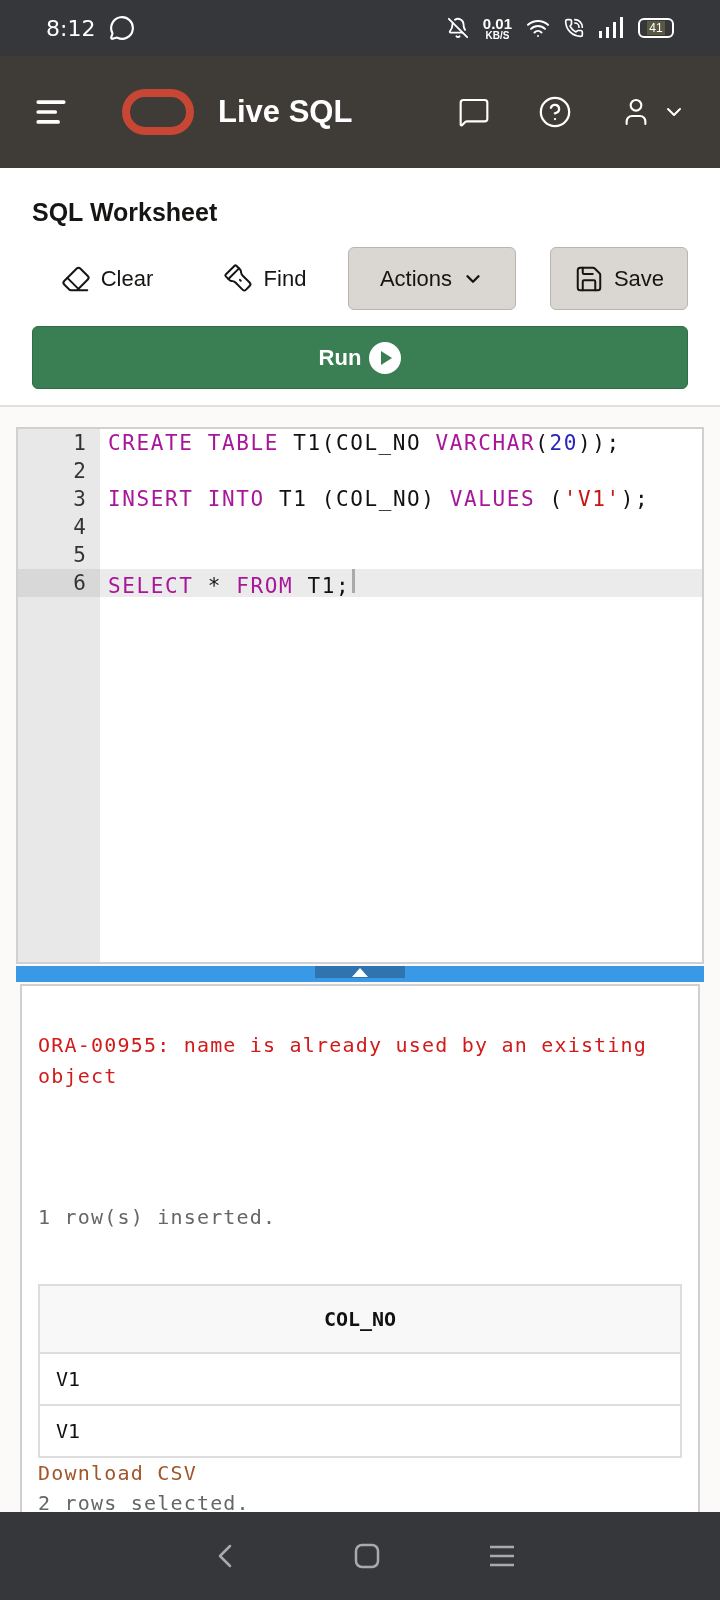  What do you see at coordinates (125, 212) in the screenshot?
I see `worksheet-title: SQL Worksheet` at bounding box center [125, 212].